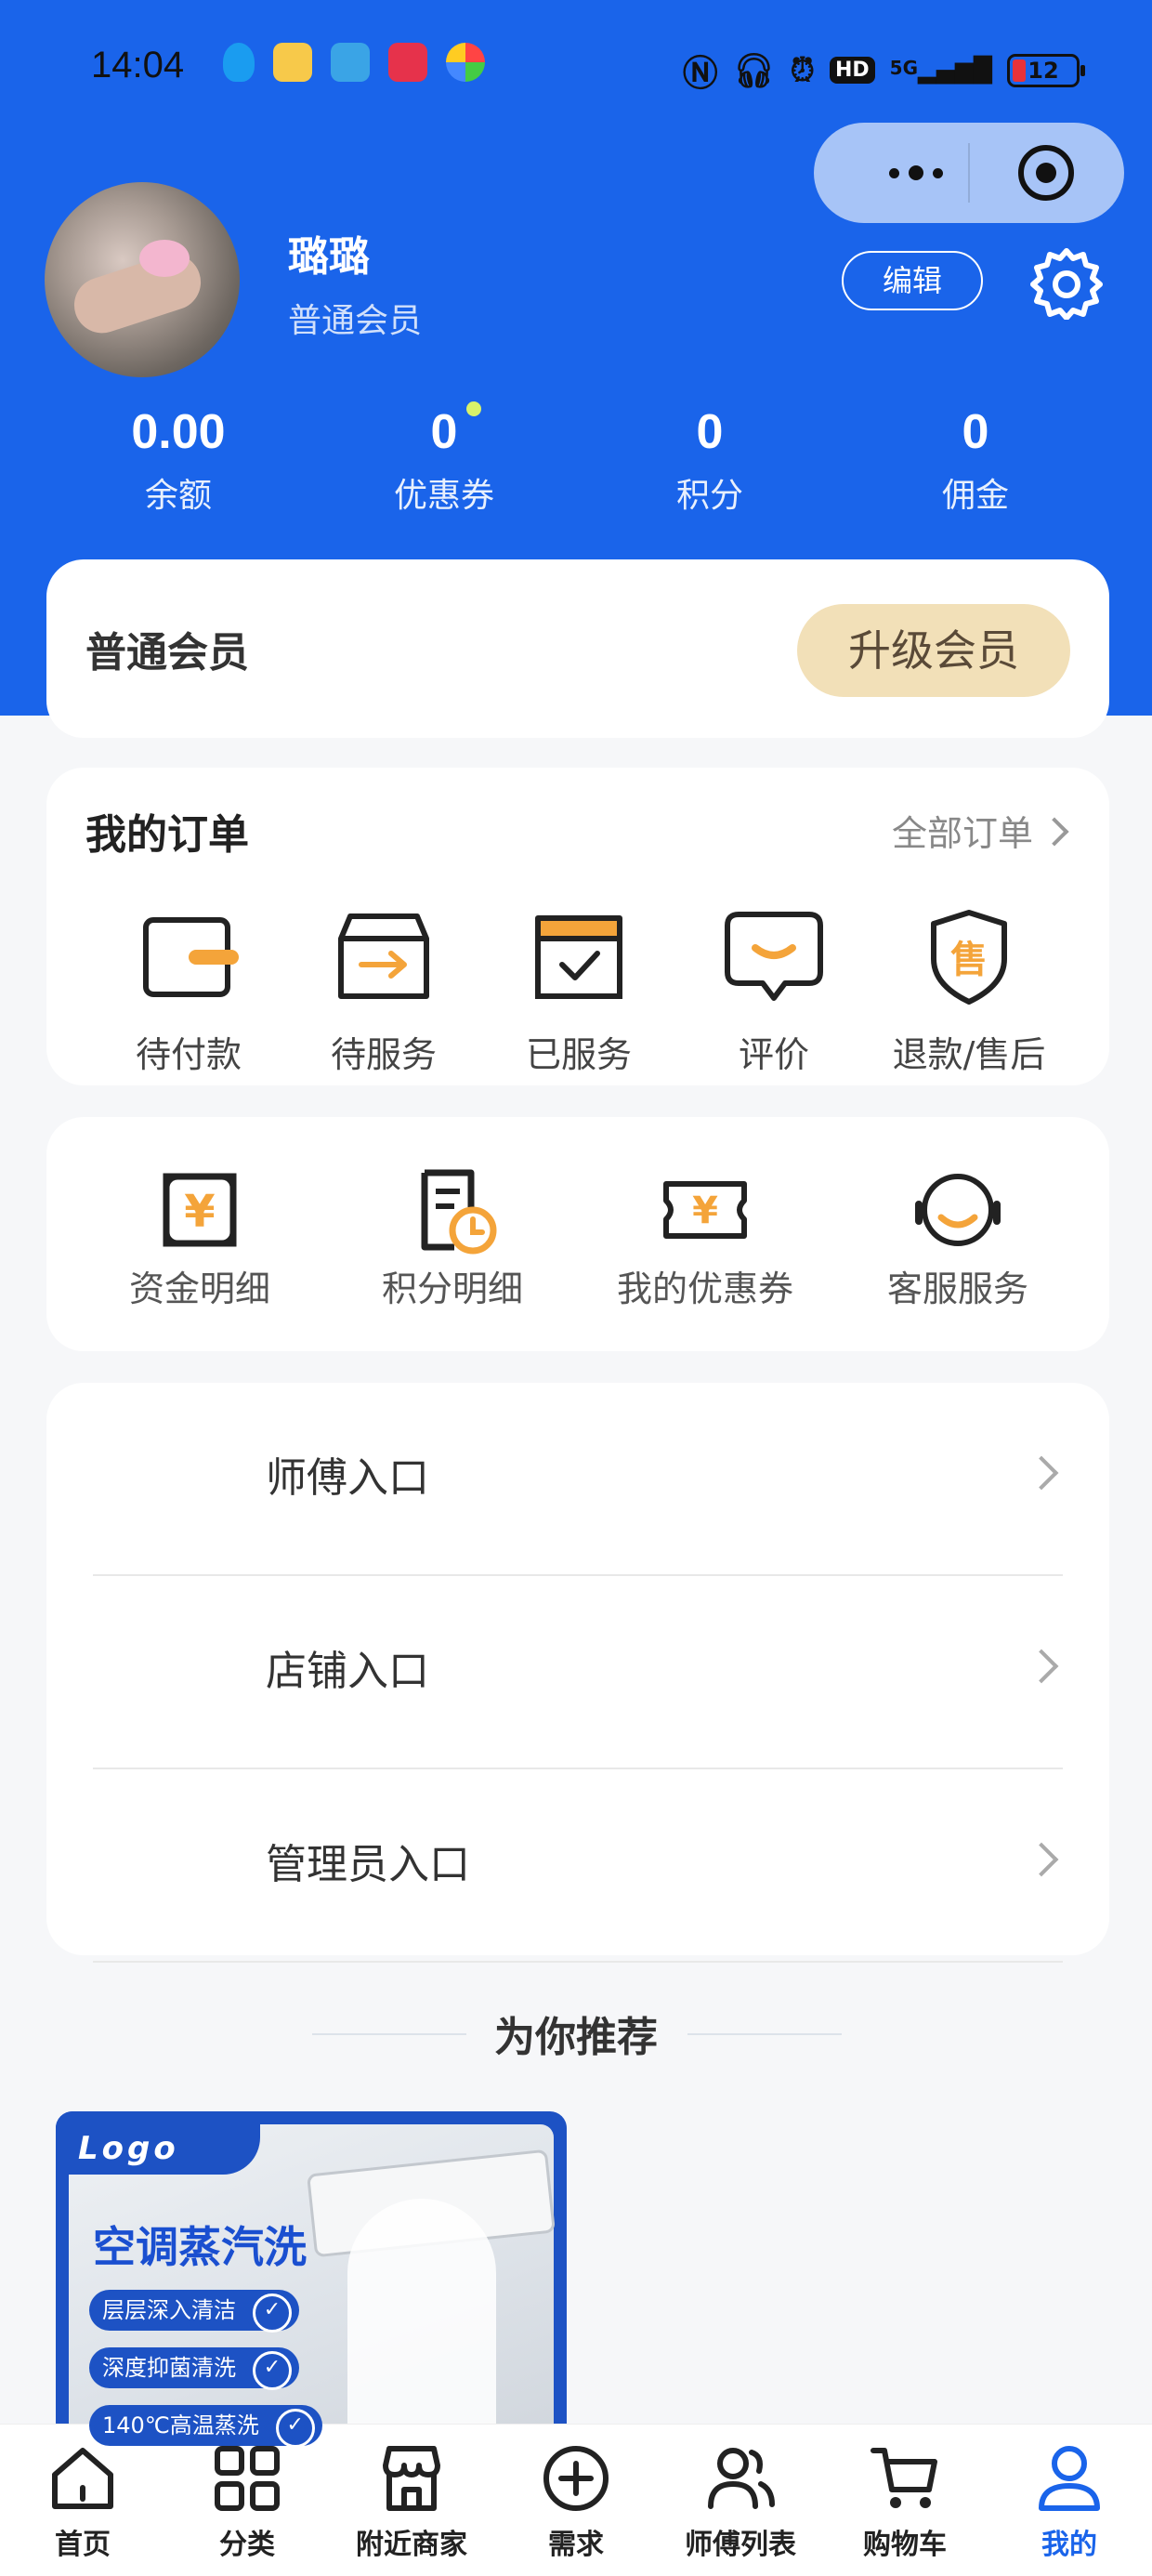 Image resolution: width=1152 pixels, height=2576 pixels. Describe the element at coordinates (473, 408) in the screenshot. I see `new-indicator-dot` at that location.